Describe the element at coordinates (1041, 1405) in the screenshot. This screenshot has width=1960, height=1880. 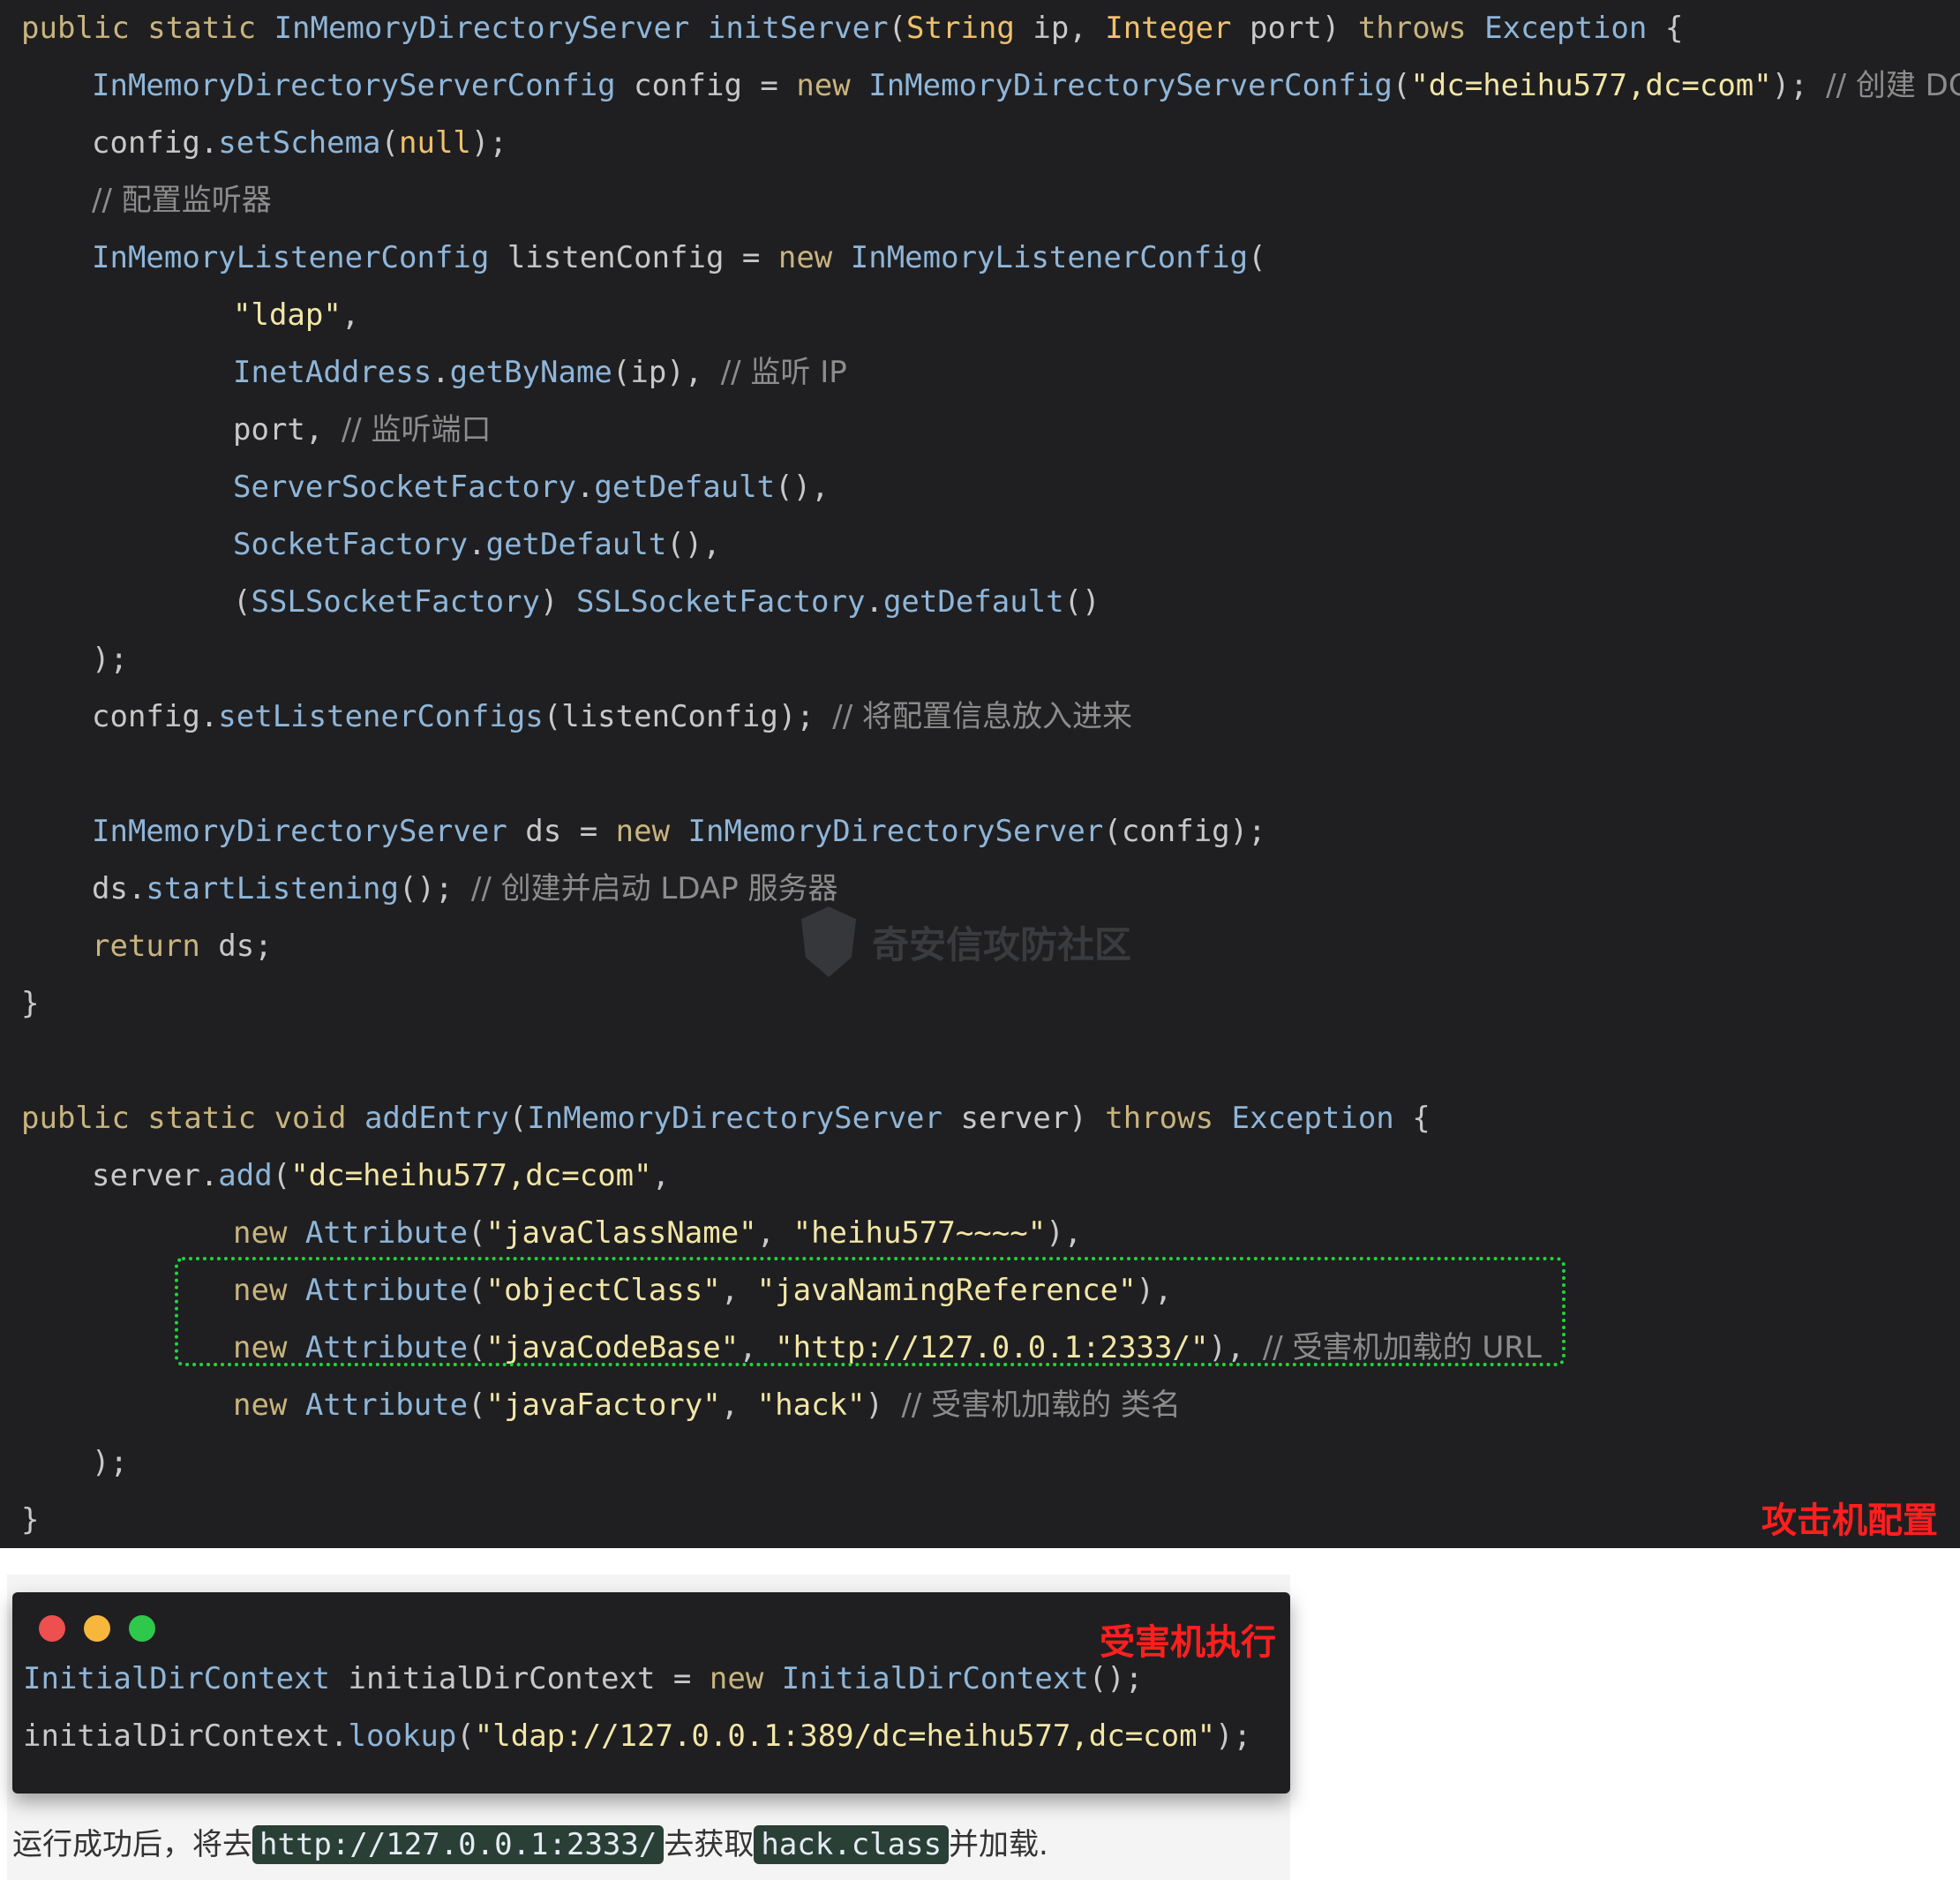
I see `code-token: // 受害机加载的 类名` at that location.